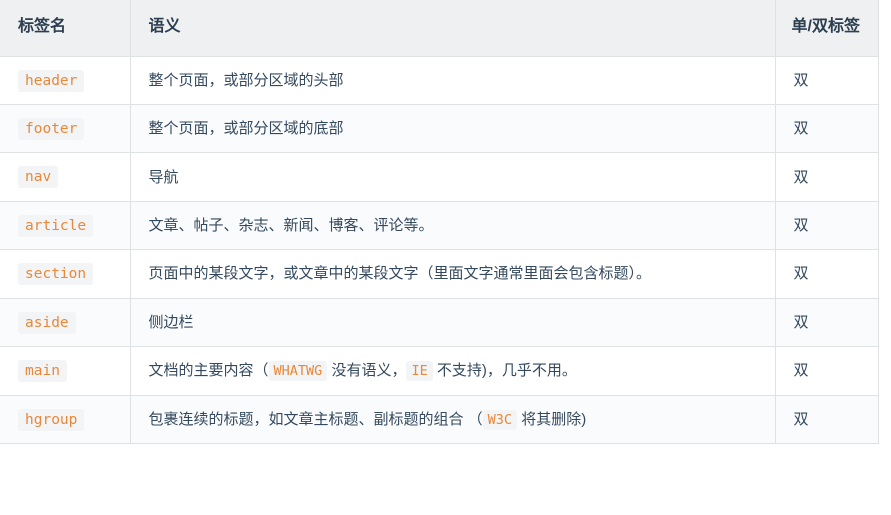 The width and height of the screenshot is (891, 515). What do you see at coordinates (65, 177) in the screenshot?
I see `cell-tag-name: nav` at bounding box center [65, 177].